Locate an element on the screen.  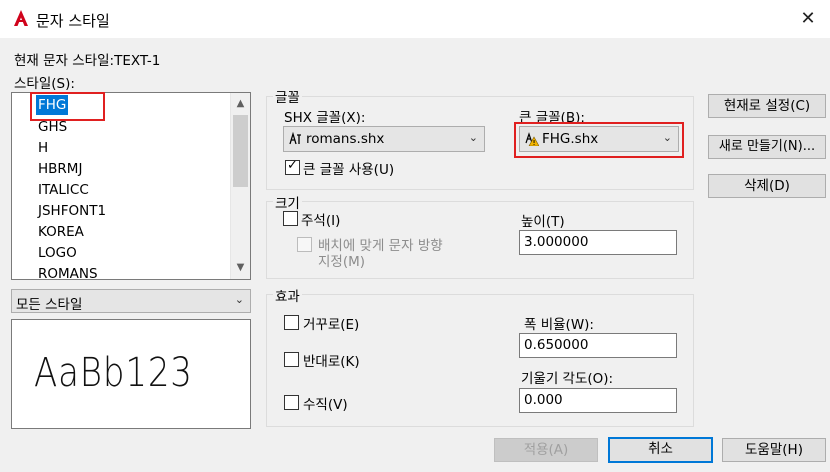
list-item: ROMANS is located at coordinates (68, 271).